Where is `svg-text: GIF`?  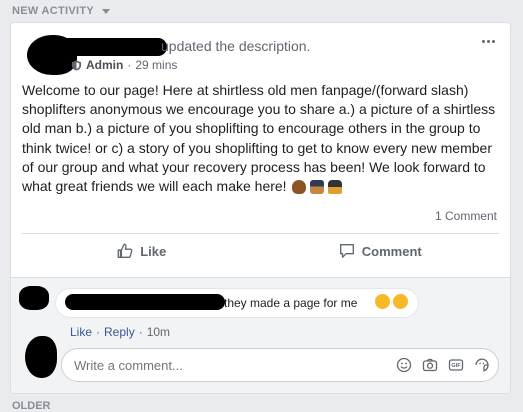
svg-text: GIF is located at coordinates (456, 366).